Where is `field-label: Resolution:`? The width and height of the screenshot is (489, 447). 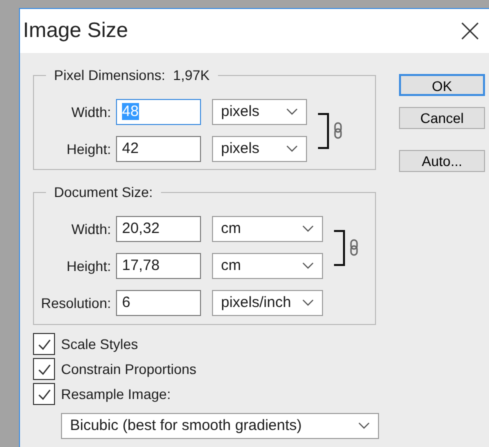 field-label: Resolution: is located at coordinates (76, 303).